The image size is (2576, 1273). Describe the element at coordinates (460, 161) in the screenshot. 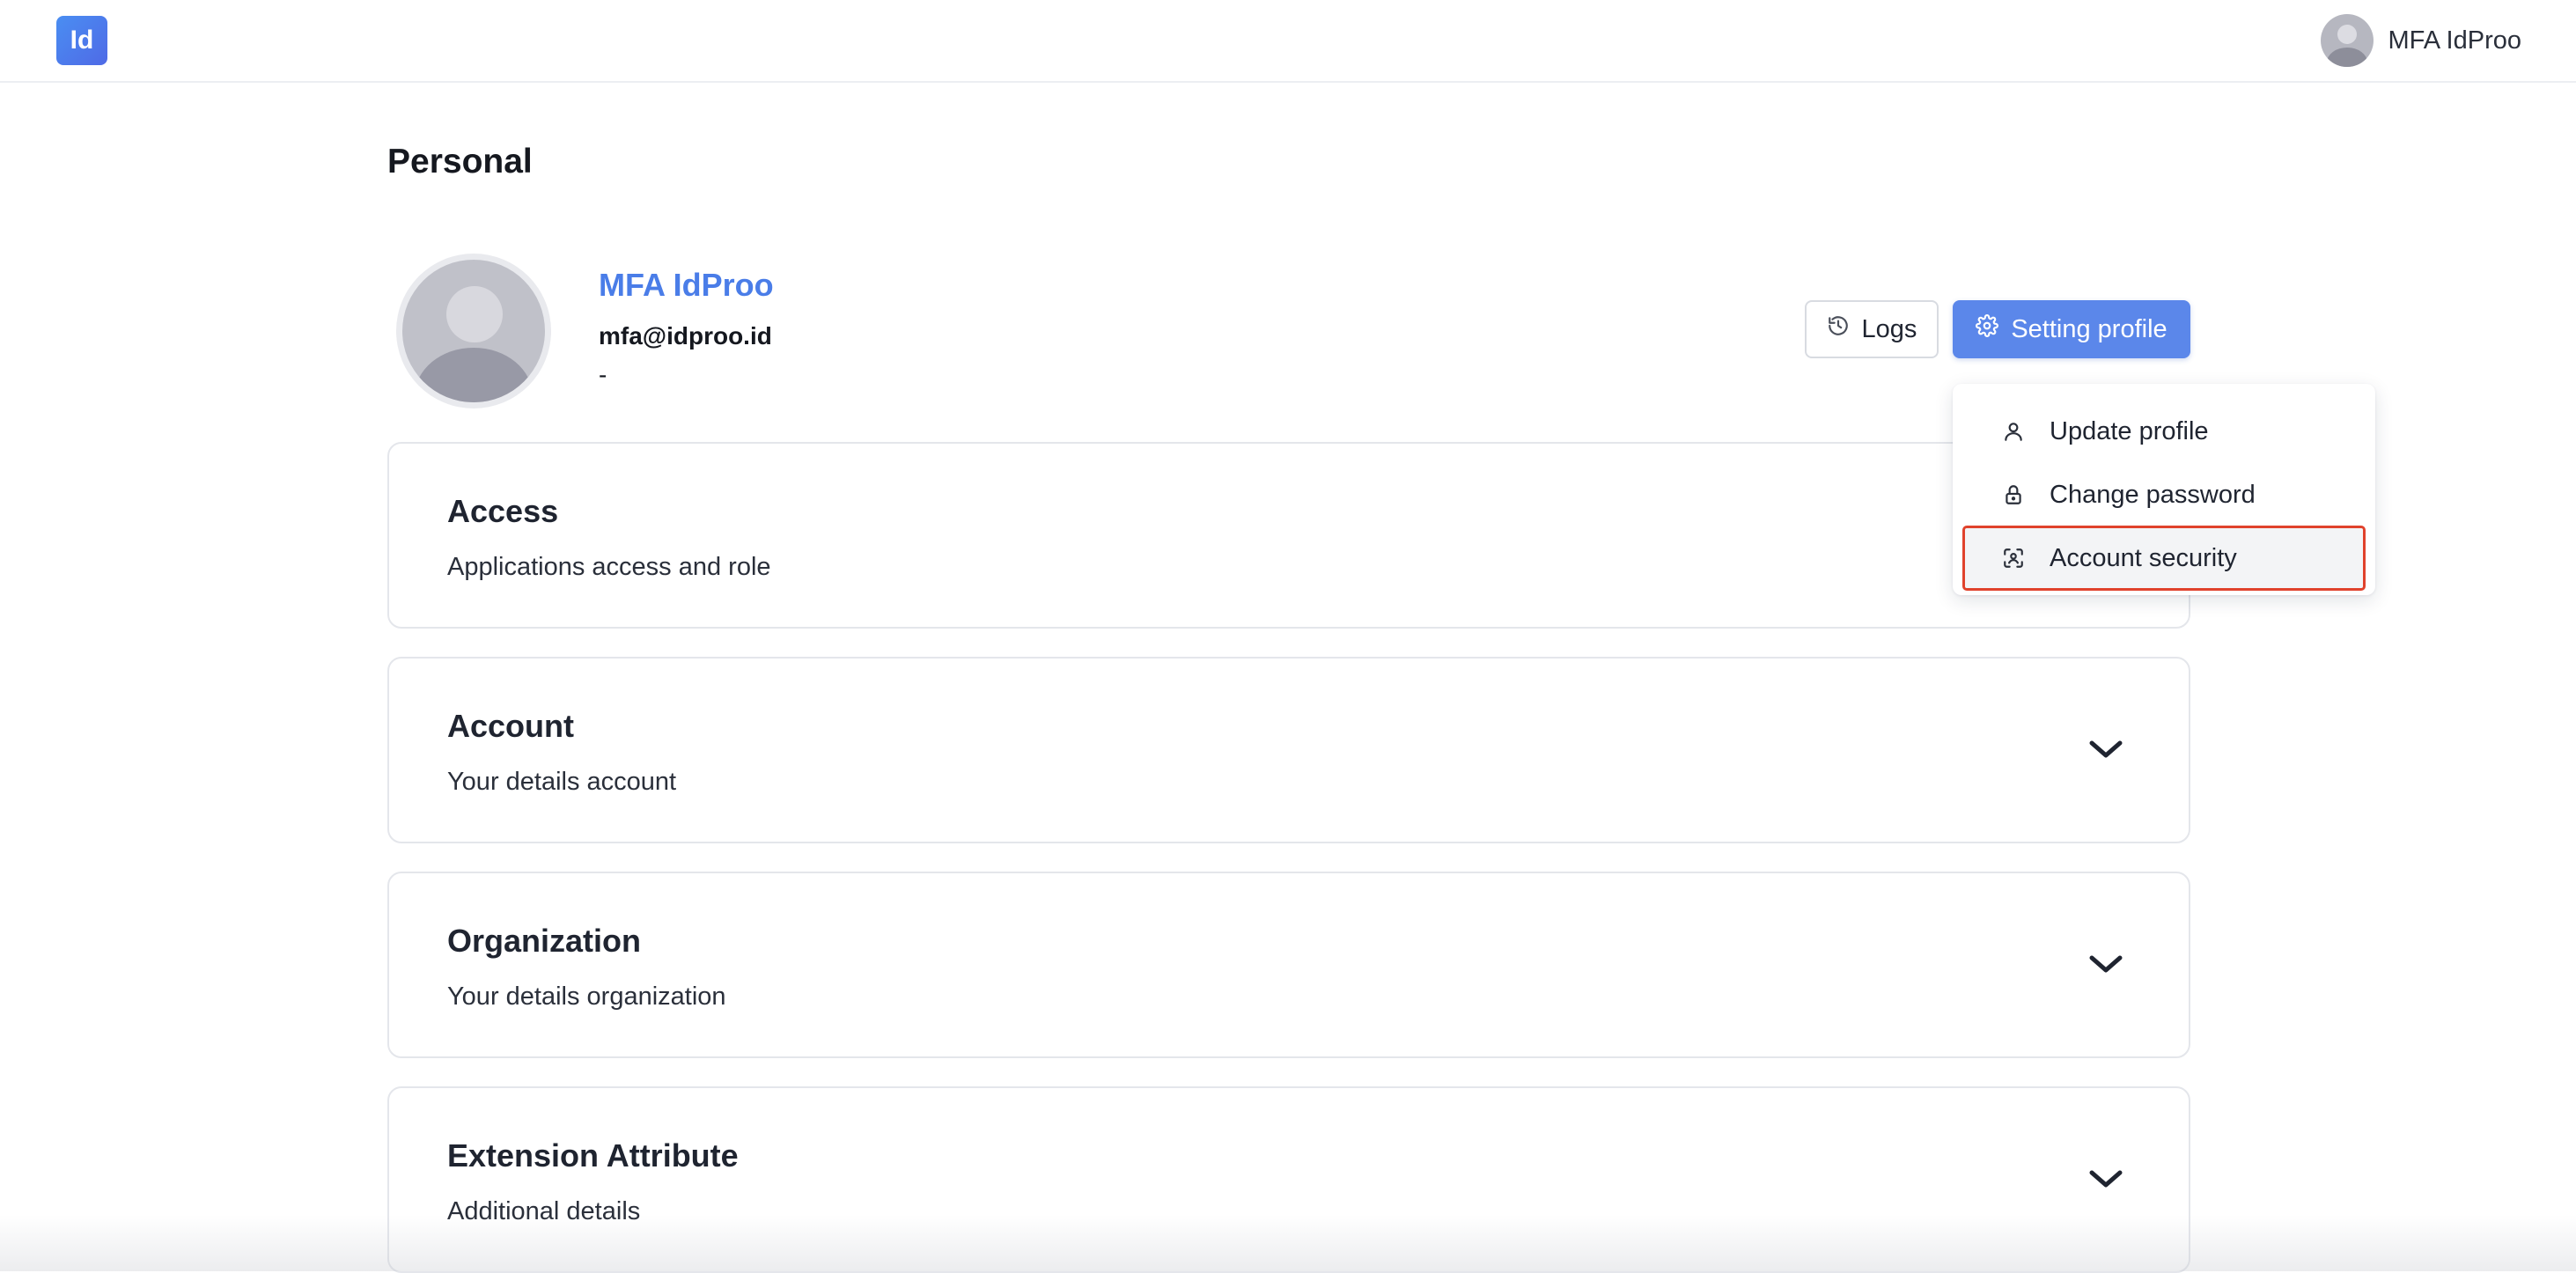

I see `page-title: Personal` at that location.